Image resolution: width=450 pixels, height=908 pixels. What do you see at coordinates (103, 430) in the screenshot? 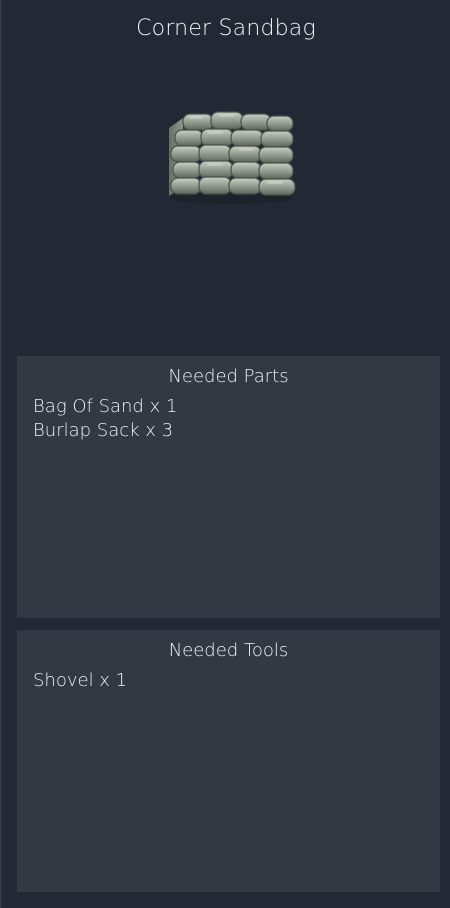
I see `list-item: Burlap Sack x 3` at bounding box center [103, 430].